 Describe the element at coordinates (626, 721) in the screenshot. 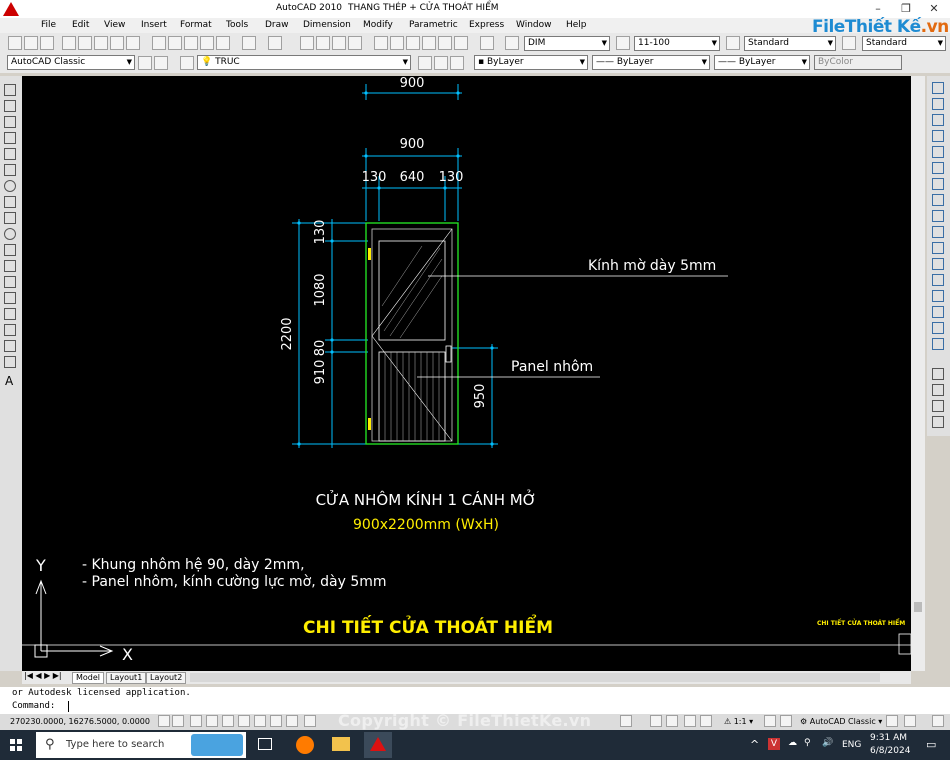

I see `model-space-icon` at that location.